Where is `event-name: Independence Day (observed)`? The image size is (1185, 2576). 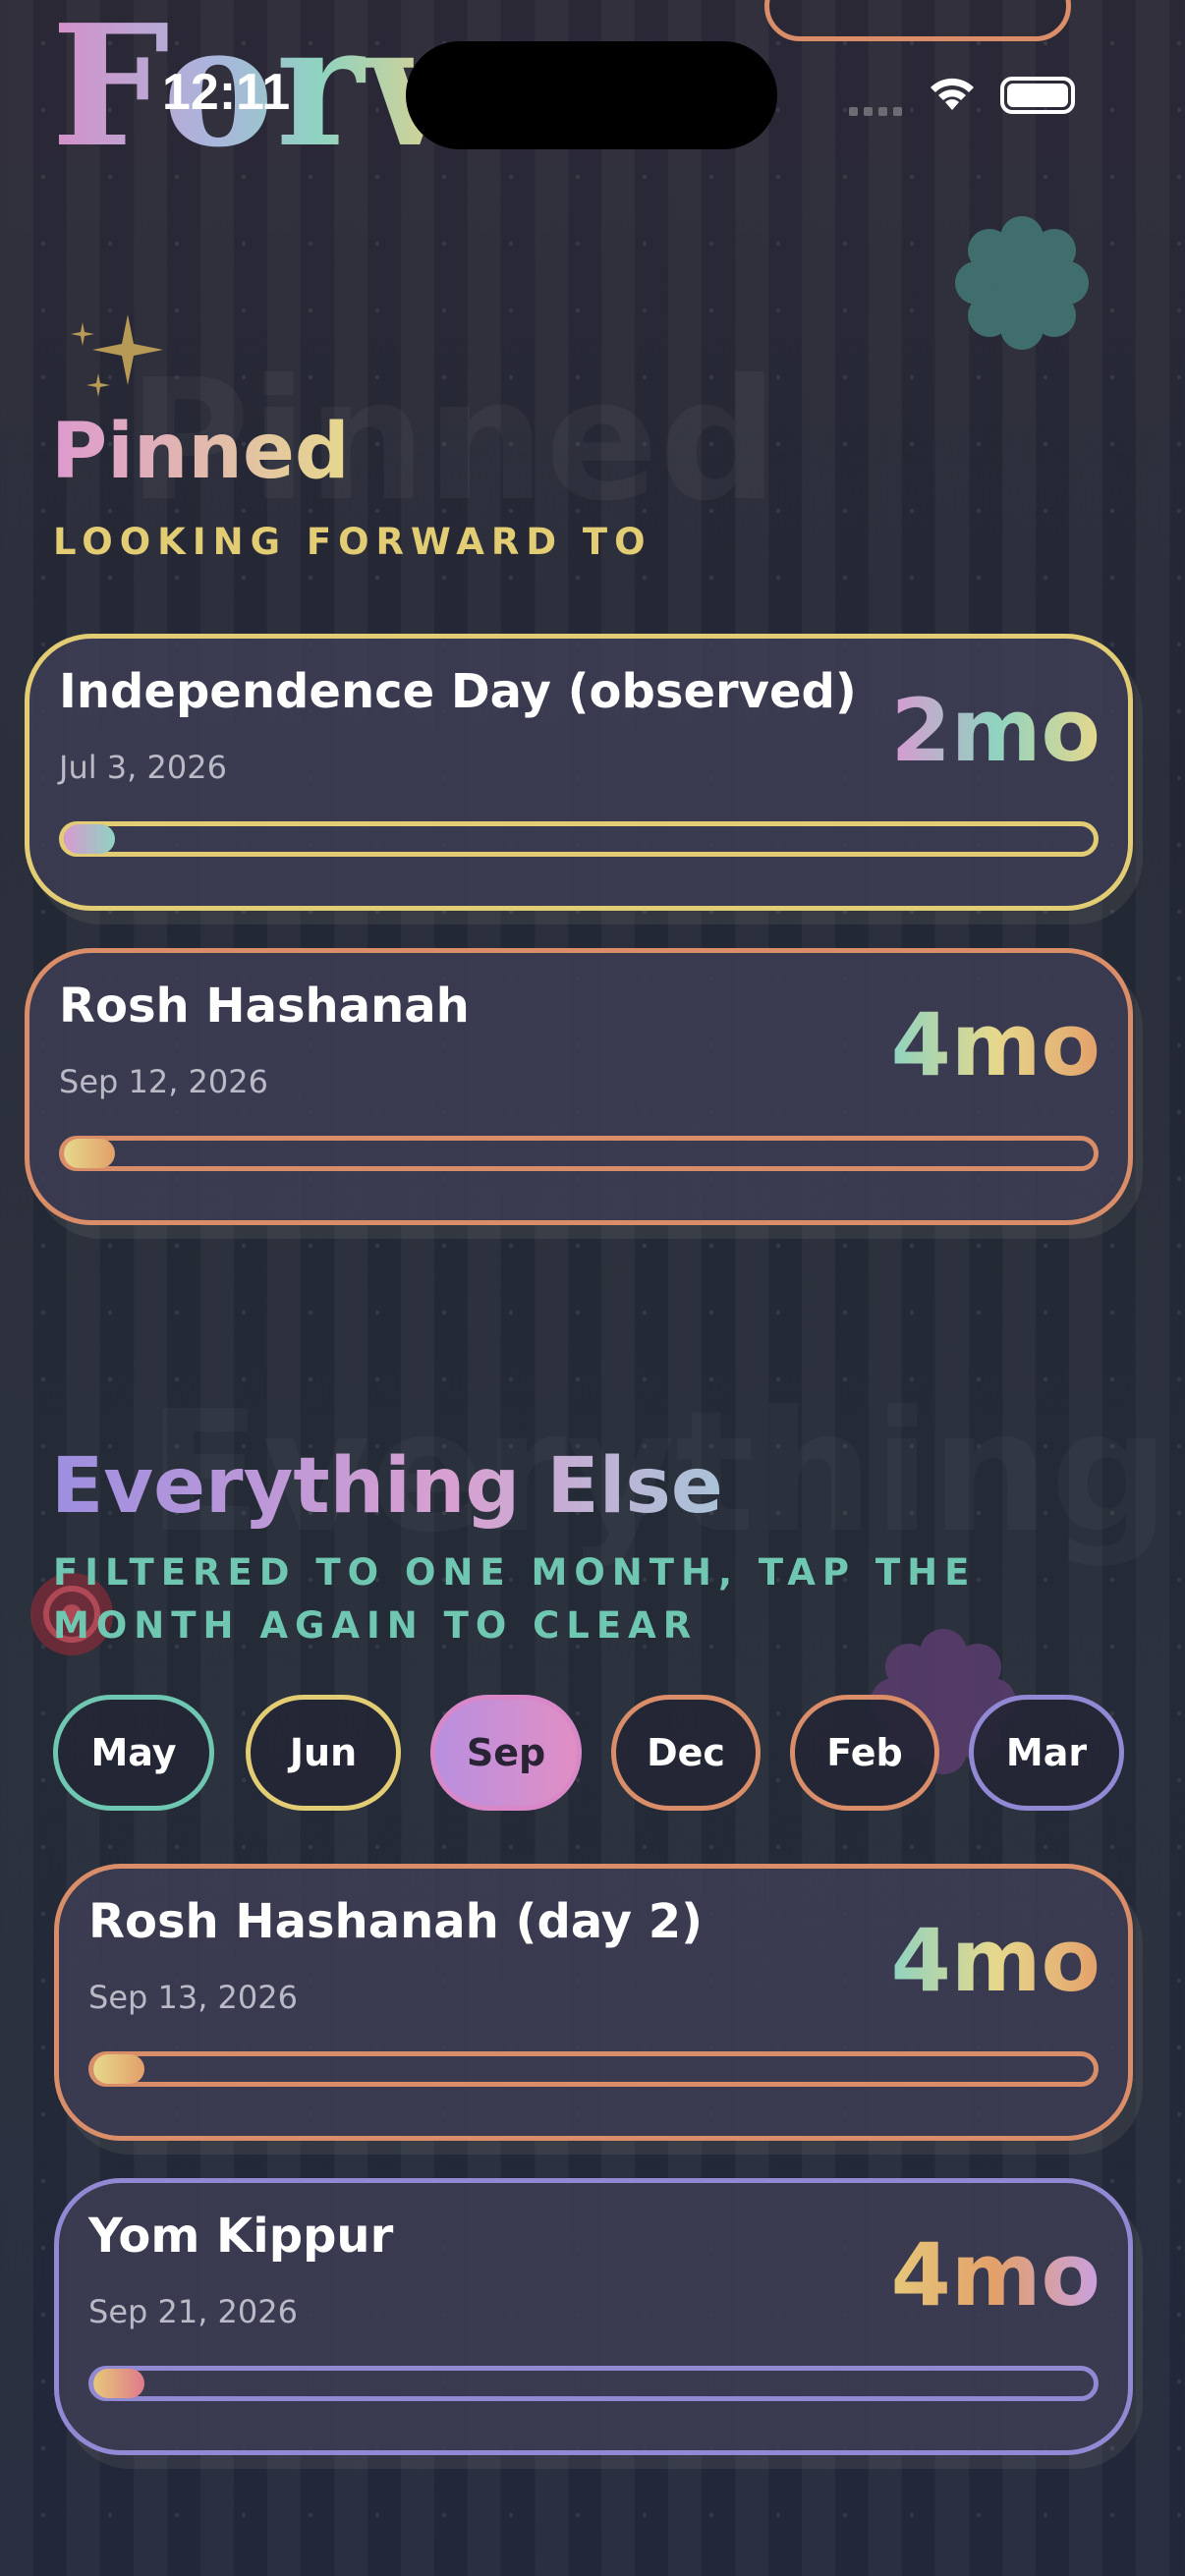 event-name: Independence Day (observed) is located at coordinates (458, 691).